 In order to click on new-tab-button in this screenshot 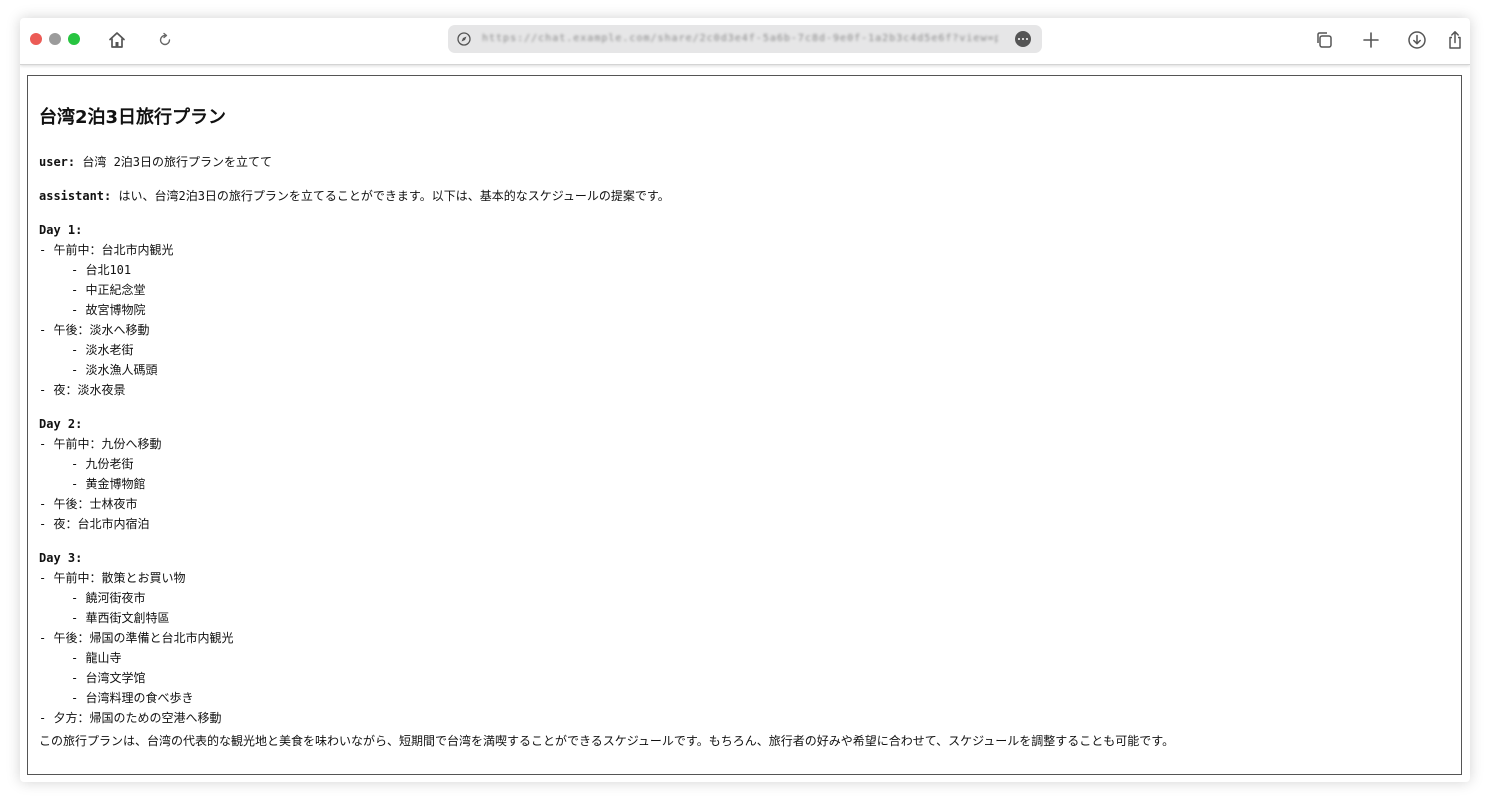, I will do `click(1371, 40)`.